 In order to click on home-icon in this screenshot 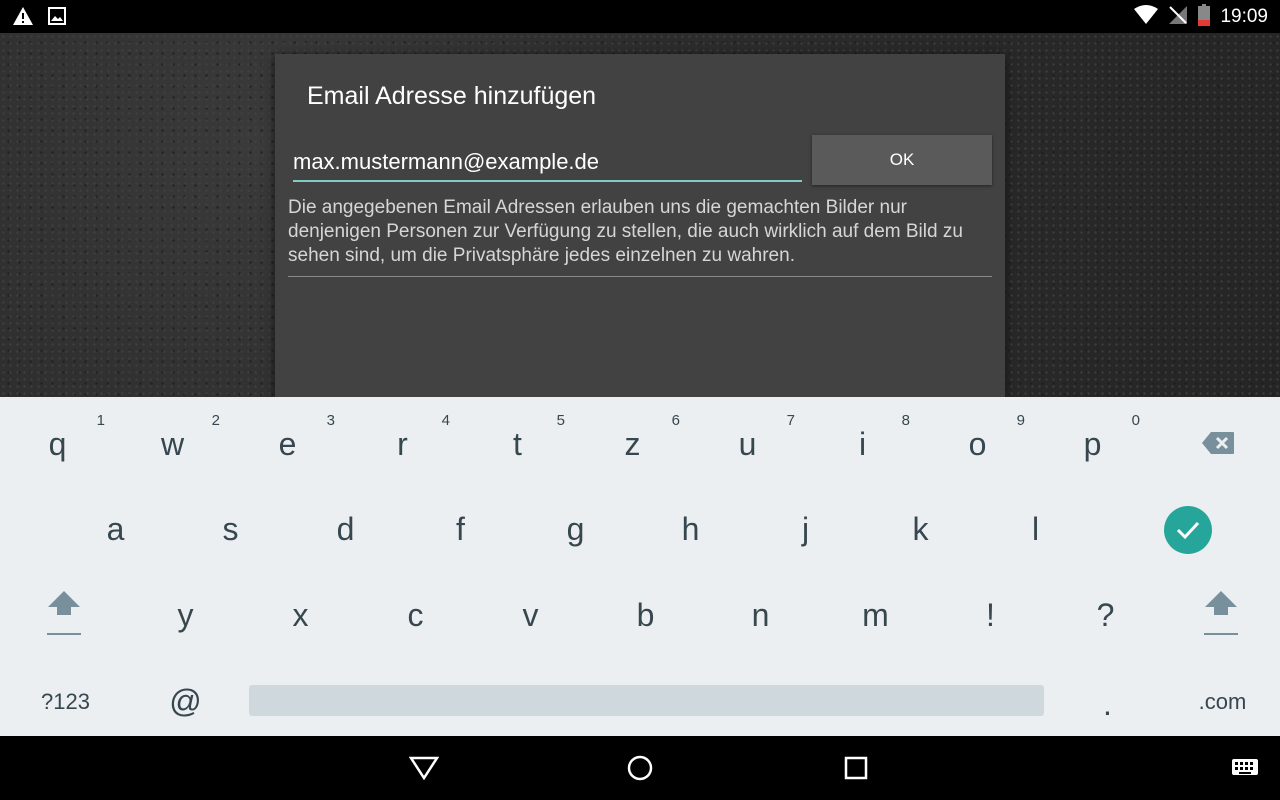, I will do `click(640, 768)`.